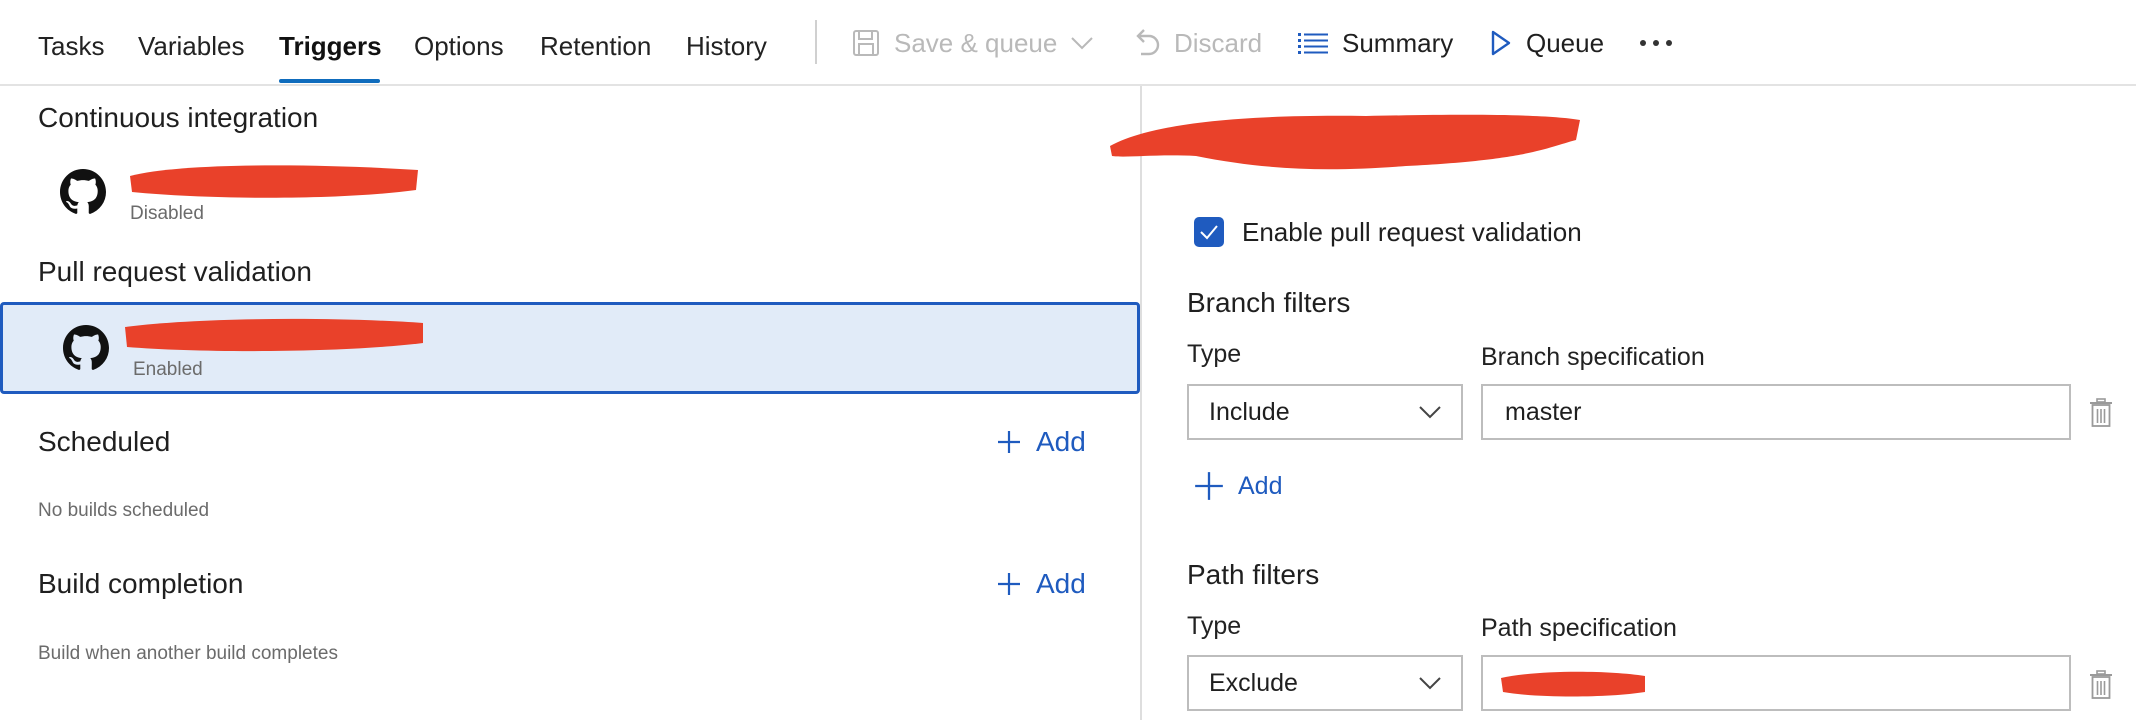  Describe the element at coordinates (1260, 486) in the screenshot. I see `branch-filter-add-label: Add` at that location.